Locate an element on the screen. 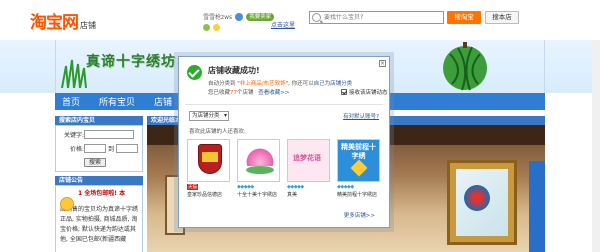  tmall-badge: 天猫 is located at coordinates (192, 187).